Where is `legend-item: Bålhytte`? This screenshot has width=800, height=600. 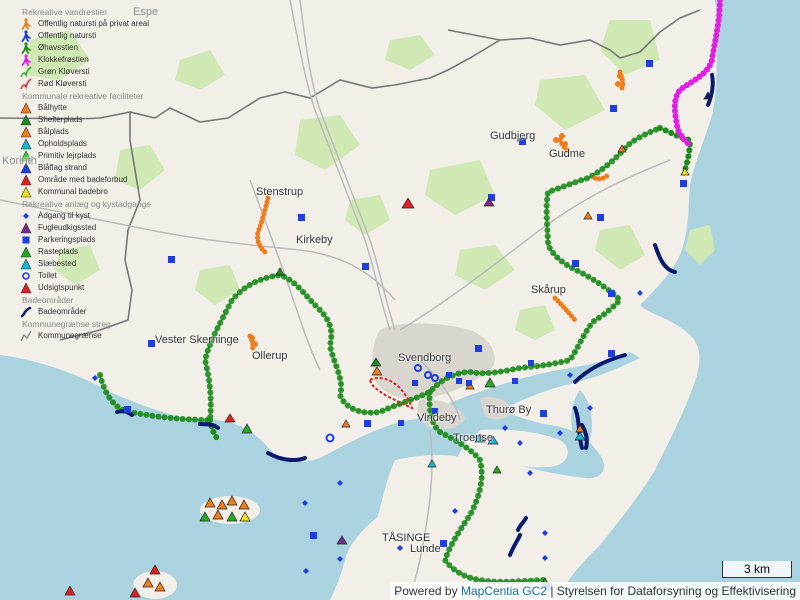 legend-item: Bålhytte is located at coordinates (103, 108).